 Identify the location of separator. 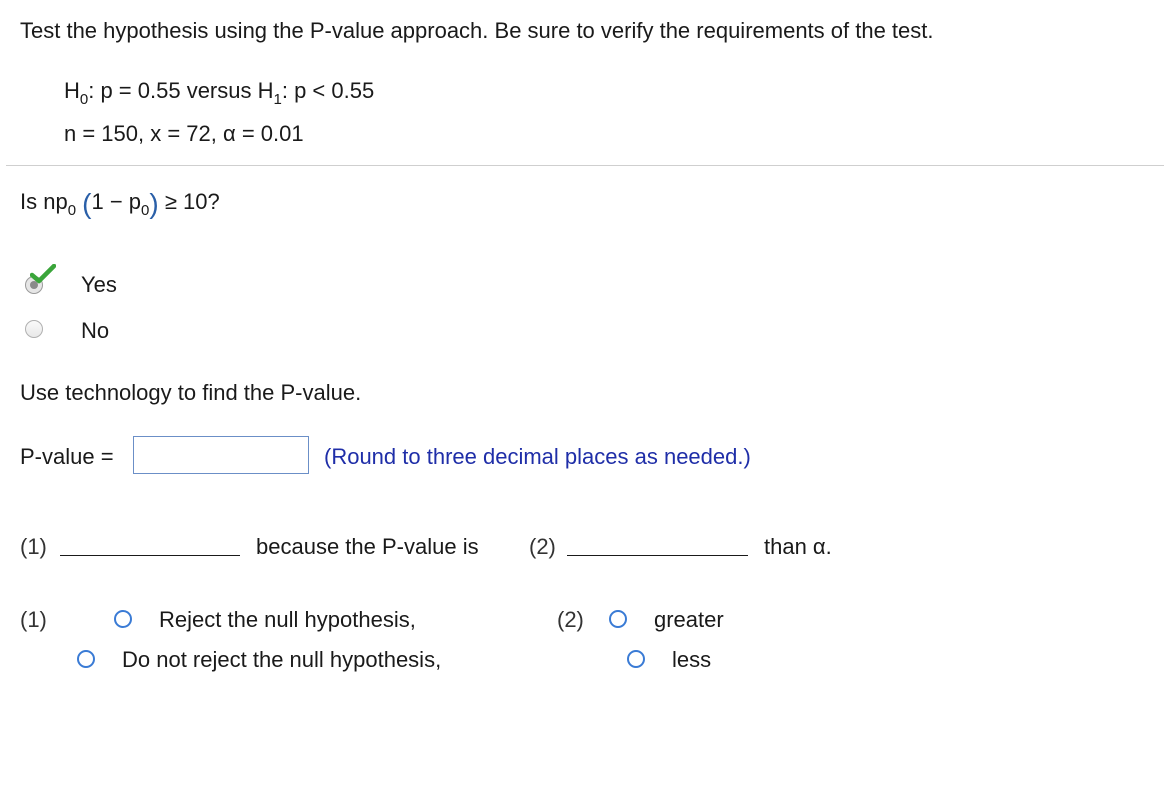
(585, 165).